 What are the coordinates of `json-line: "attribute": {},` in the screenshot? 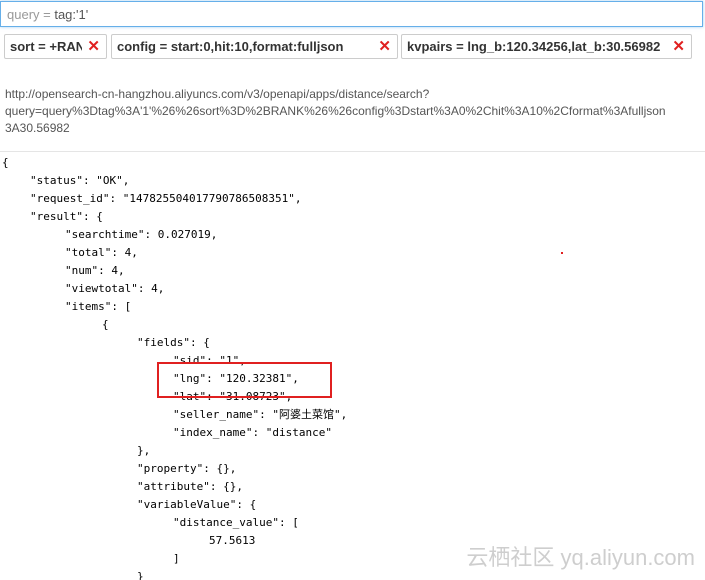 It's located at (190, 486).